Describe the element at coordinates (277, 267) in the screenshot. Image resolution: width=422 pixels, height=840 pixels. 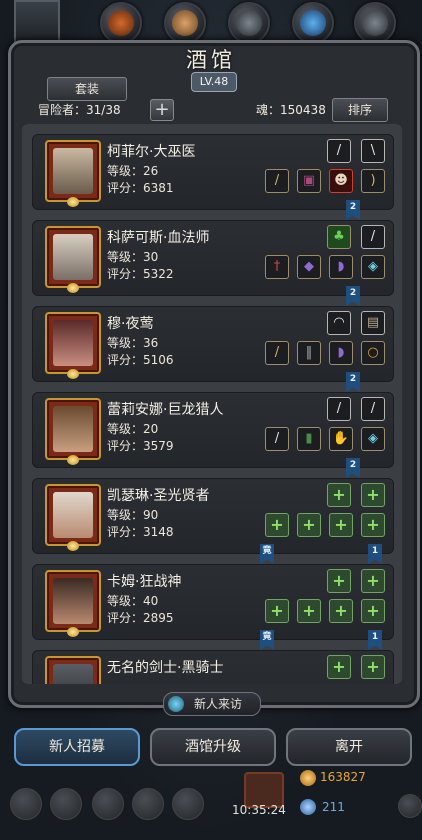
I see `mace-icon: †` at that location.